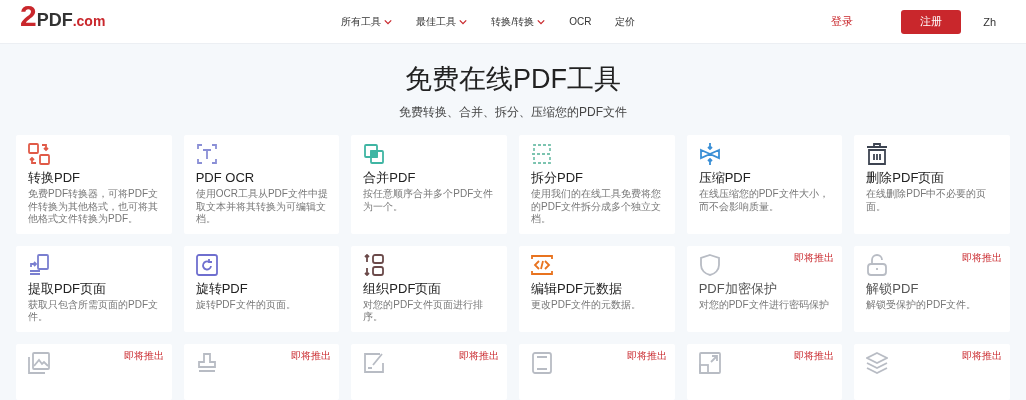 The image size is (1026, 400). What do you see at coordinates (513, 79) in the screenshot?
I see `page-title: 免费在线PDF工具` at bounding box center [513, 79].